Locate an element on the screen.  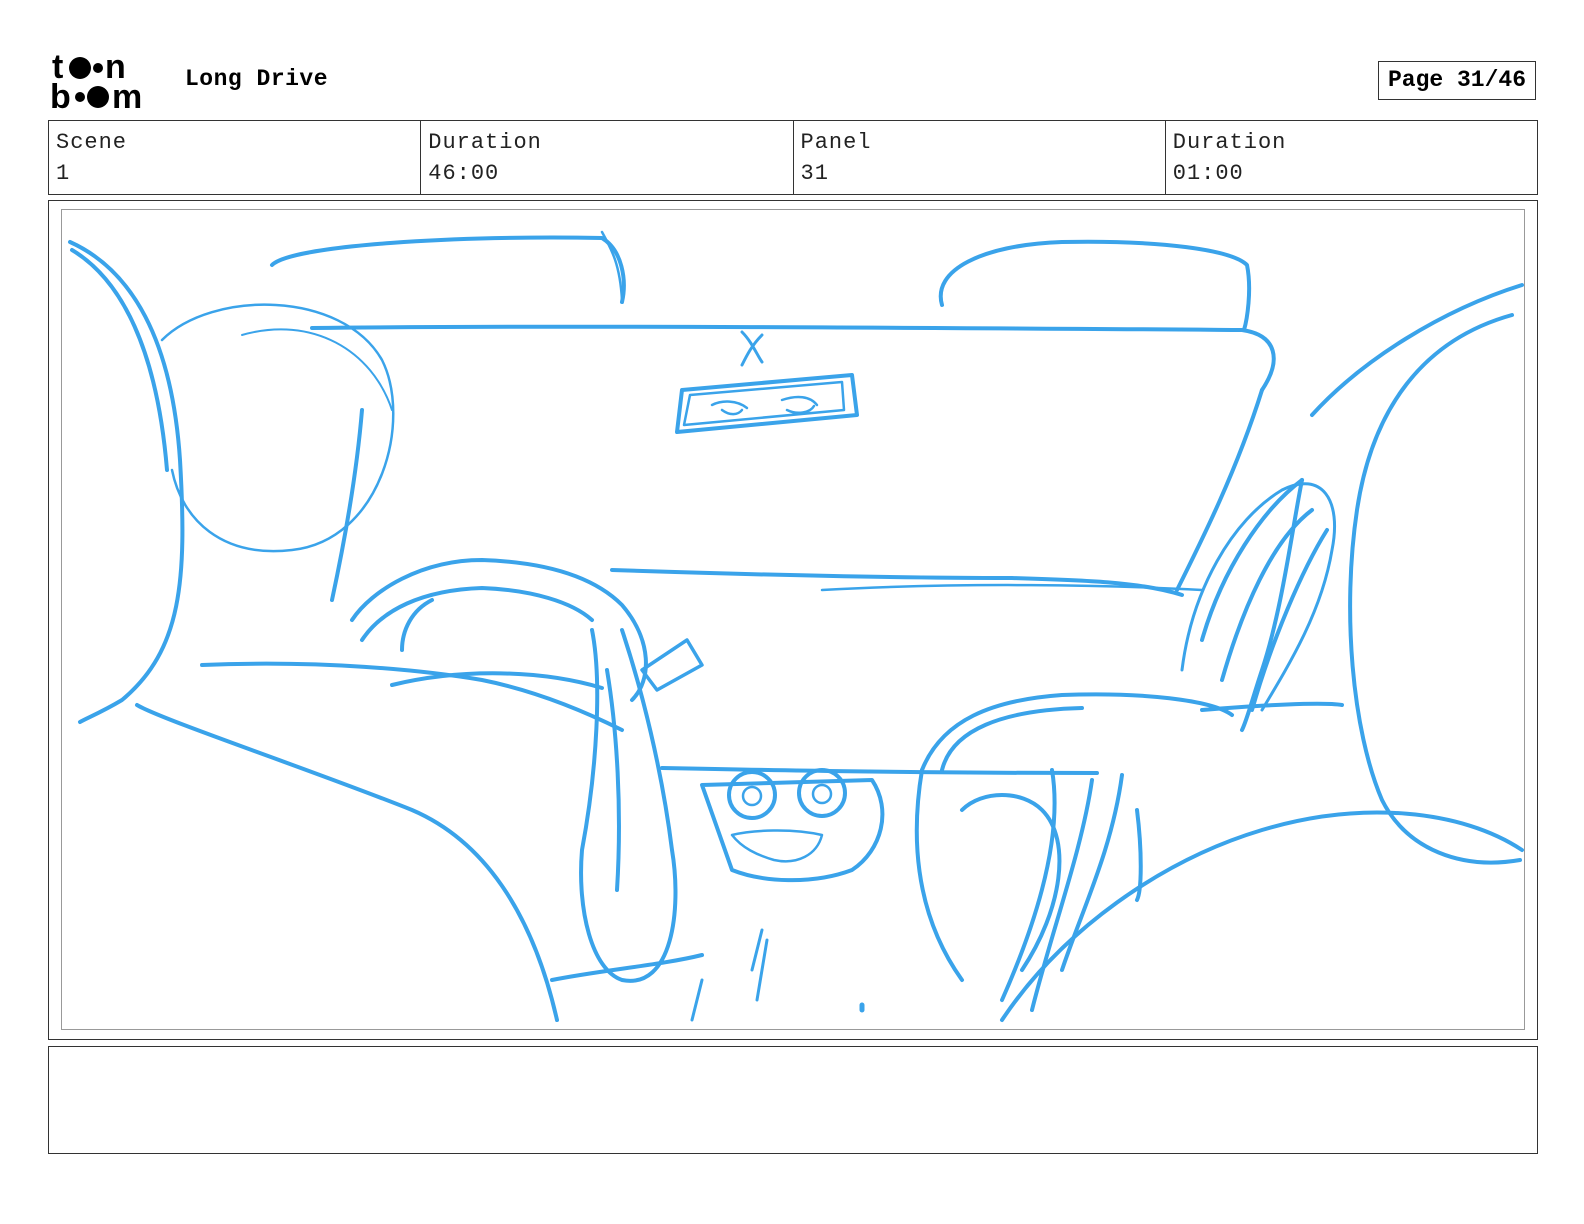
panel-value: 31 is located at coordinates (814, 173).